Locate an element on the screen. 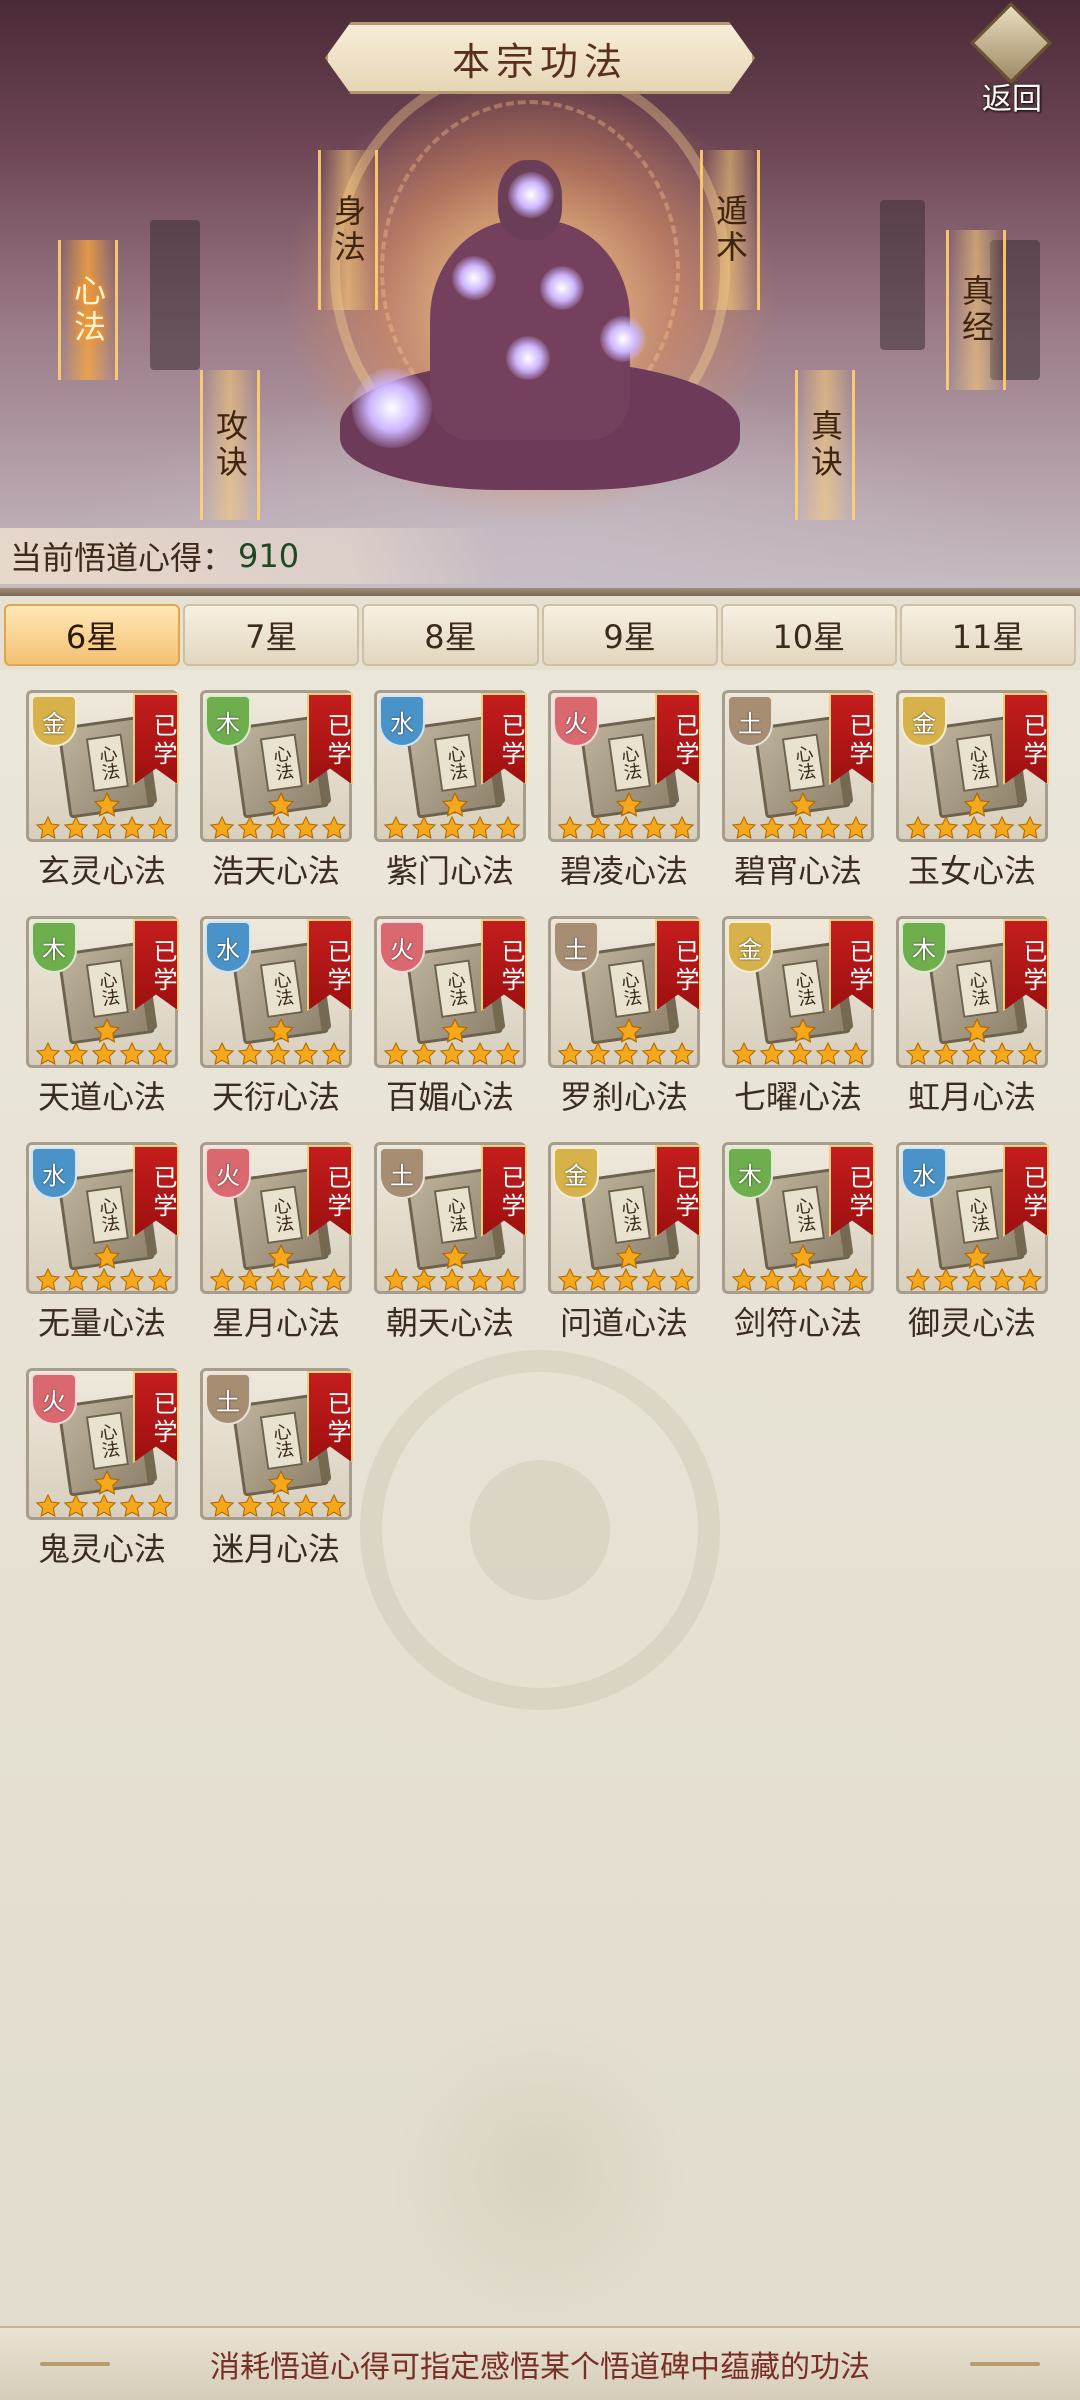  skill-card: 心法木 已学 天道心法 is located at coordinates (102, 1016).